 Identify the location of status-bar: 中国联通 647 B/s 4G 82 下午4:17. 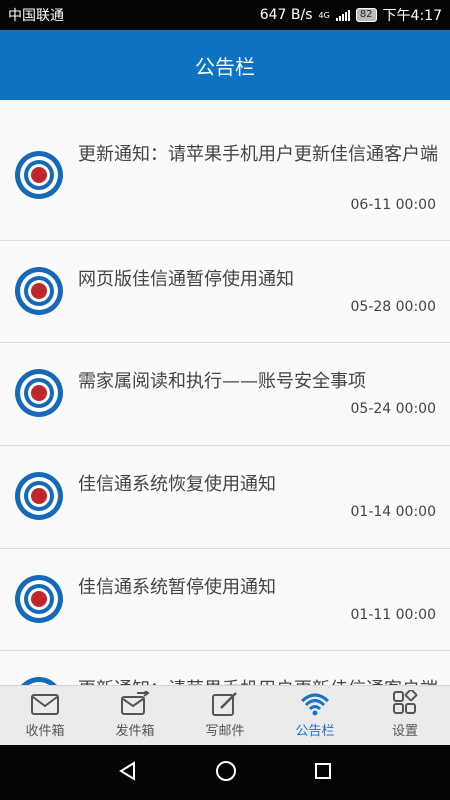
(225, 15).